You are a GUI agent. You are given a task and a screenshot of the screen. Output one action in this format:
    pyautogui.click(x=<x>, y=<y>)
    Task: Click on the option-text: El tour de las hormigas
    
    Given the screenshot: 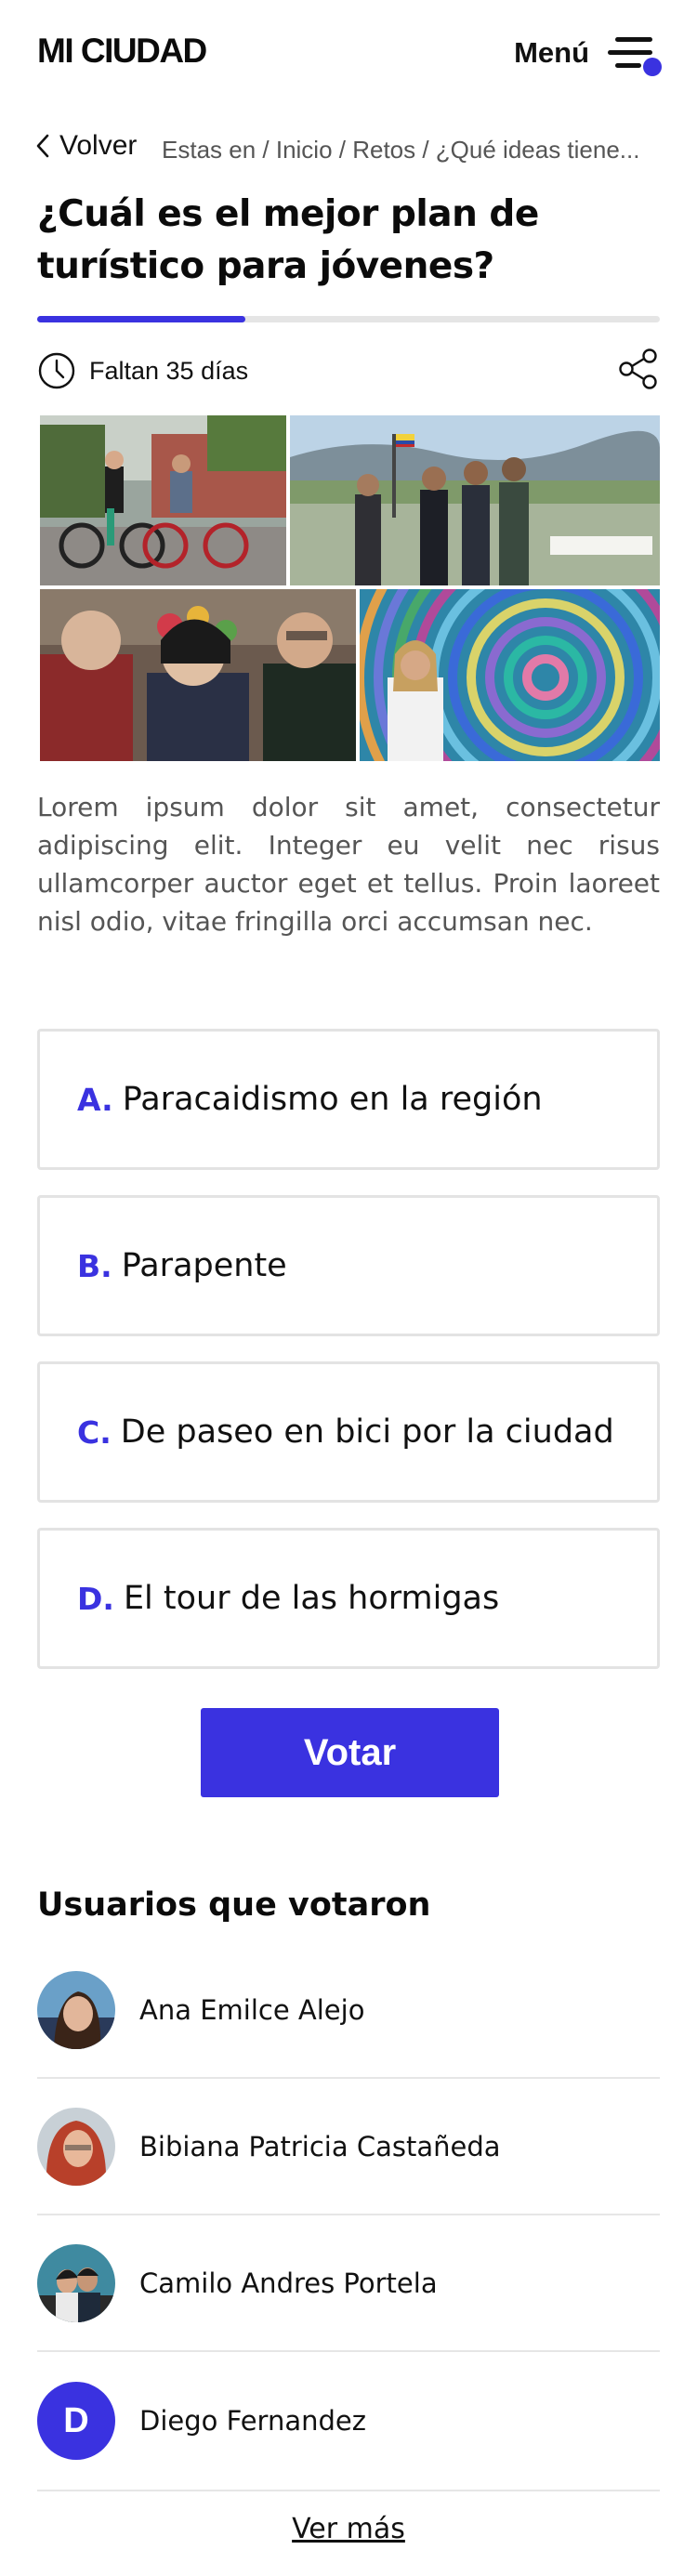 What is the action you would take?
    pyautogui.click(x=311, y=1598)
    